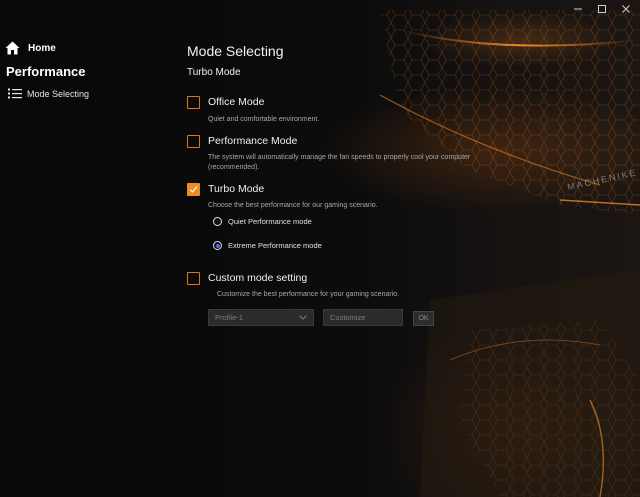  I want to click on list-icon, so click(15, 93).